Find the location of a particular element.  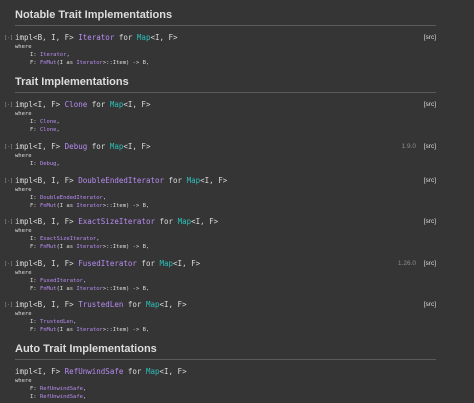

trait-link-debug: Debug is located at coordinates (76, 146).